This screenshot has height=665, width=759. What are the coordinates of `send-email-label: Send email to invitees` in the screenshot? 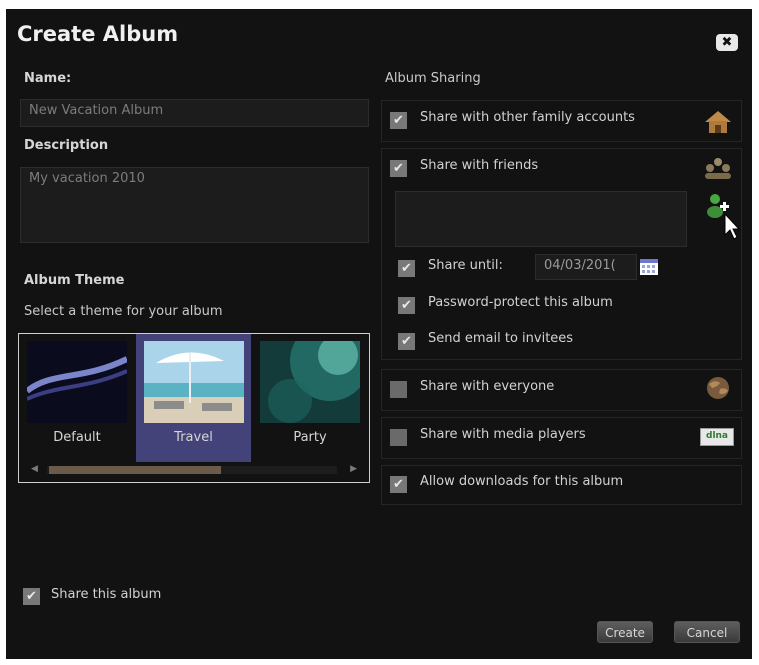 It's located at (501, 338).